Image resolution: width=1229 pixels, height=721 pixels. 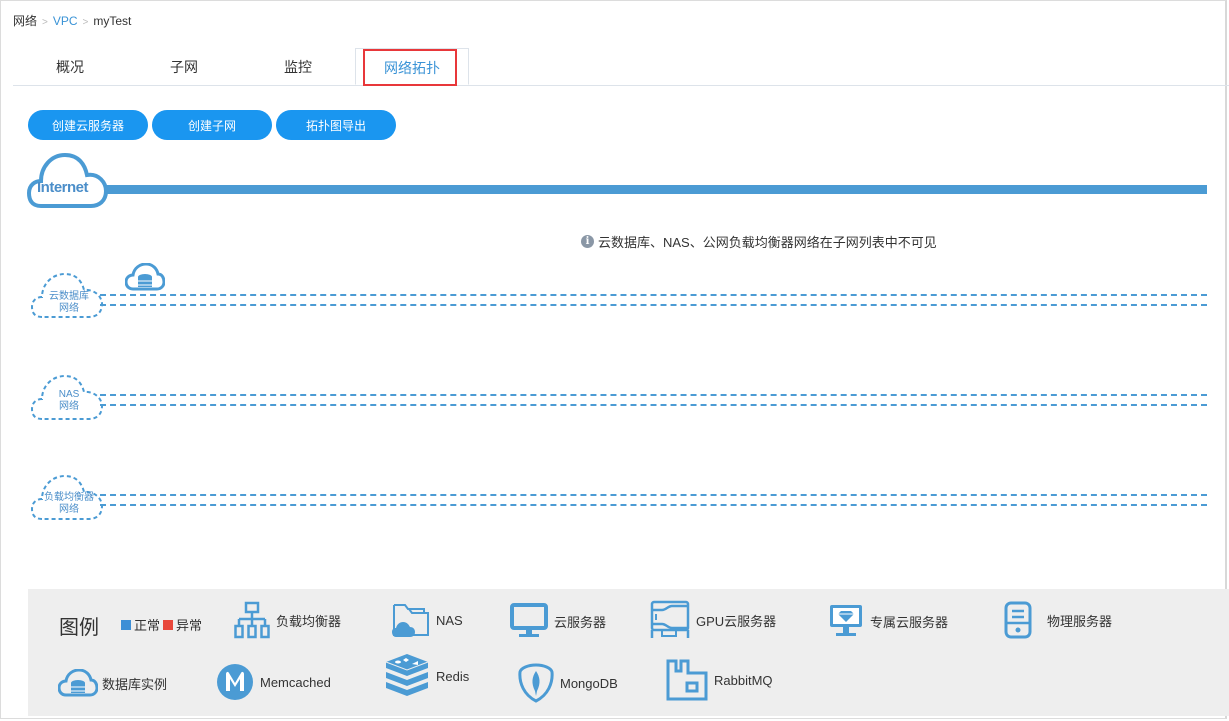 I want to click on legend-label: GPU云服务器, so click(x=736, y=621).